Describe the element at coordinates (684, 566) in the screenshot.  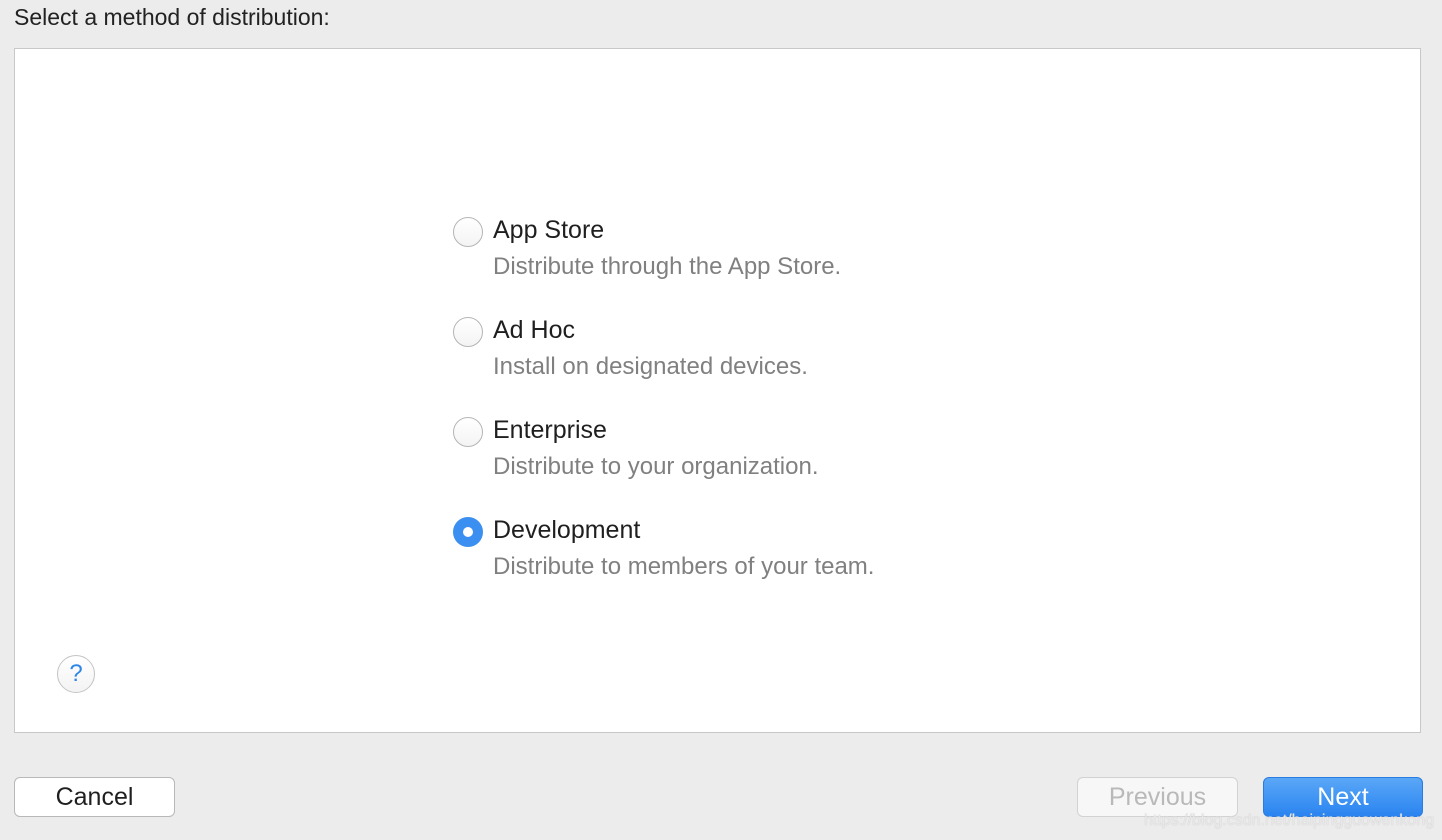
I see `option-description: Distribute to members of your team.` at that location.